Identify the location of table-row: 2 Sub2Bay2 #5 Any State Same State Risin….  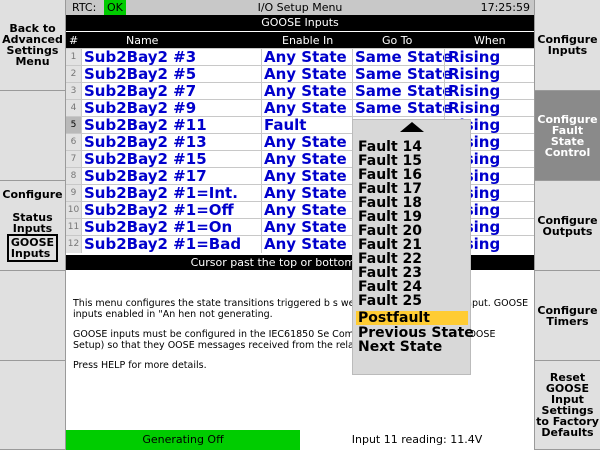
(300, 74).